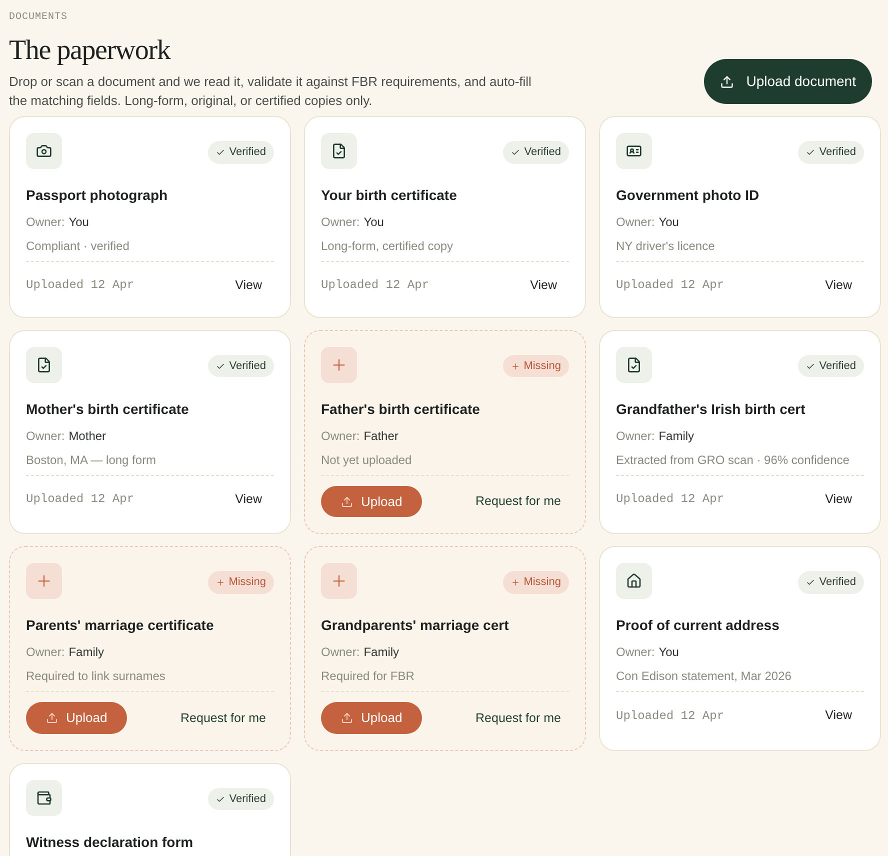 Image resolution: width=888 pixels, height=856 pixels. I want to click on id-card-icon, so click(634, 151).